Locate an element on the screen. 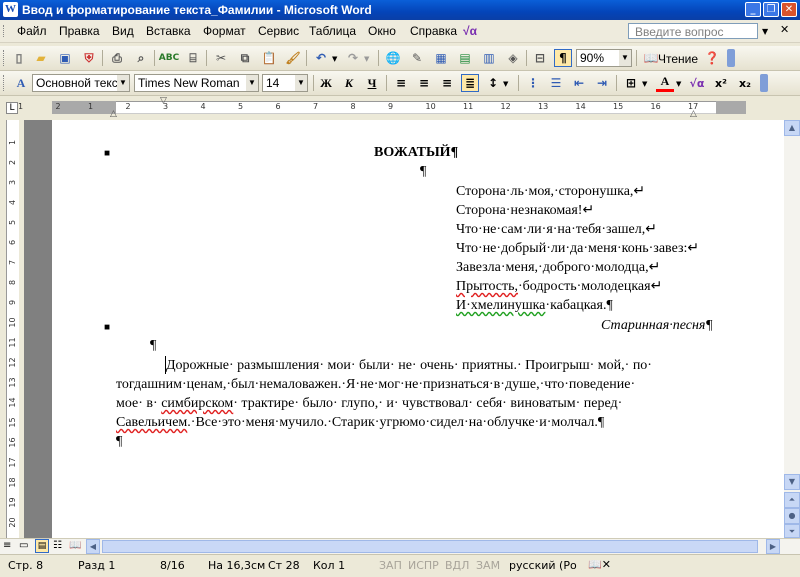 This screenshot has height=577, width=800. styles-formatting-icon: A is located at coordinates (21, 83).